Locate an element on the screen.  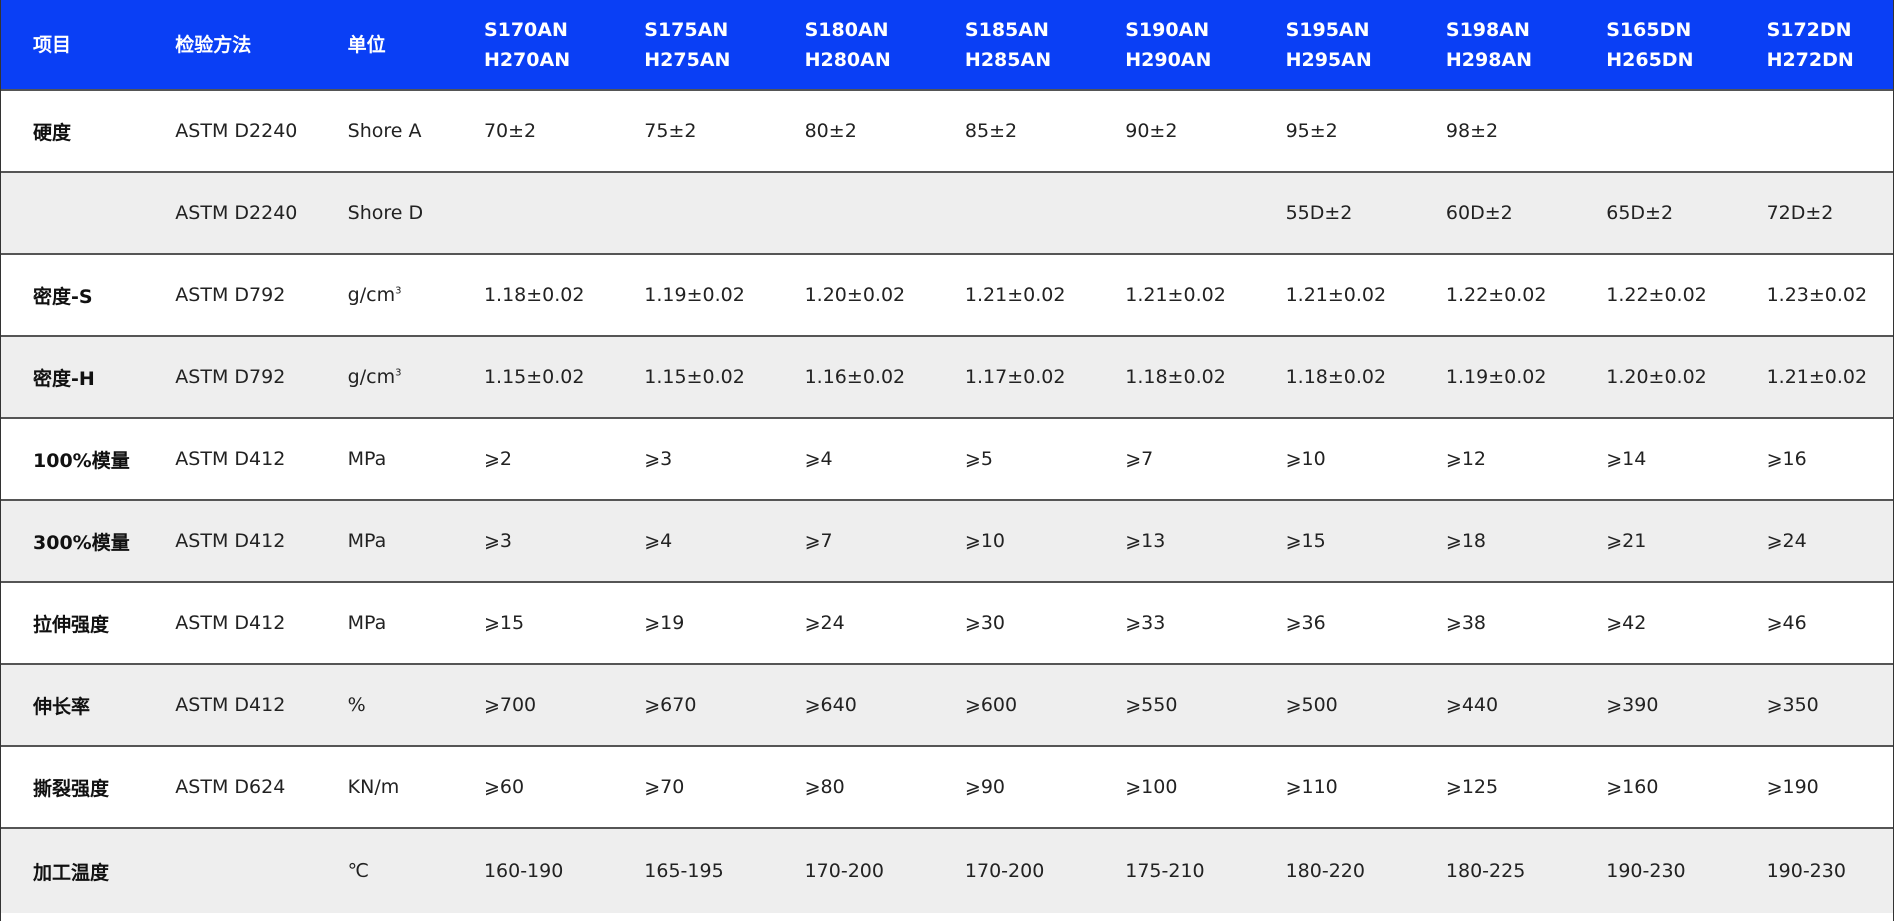
grade-s: S172DN is located at coordinates (1809, 29).